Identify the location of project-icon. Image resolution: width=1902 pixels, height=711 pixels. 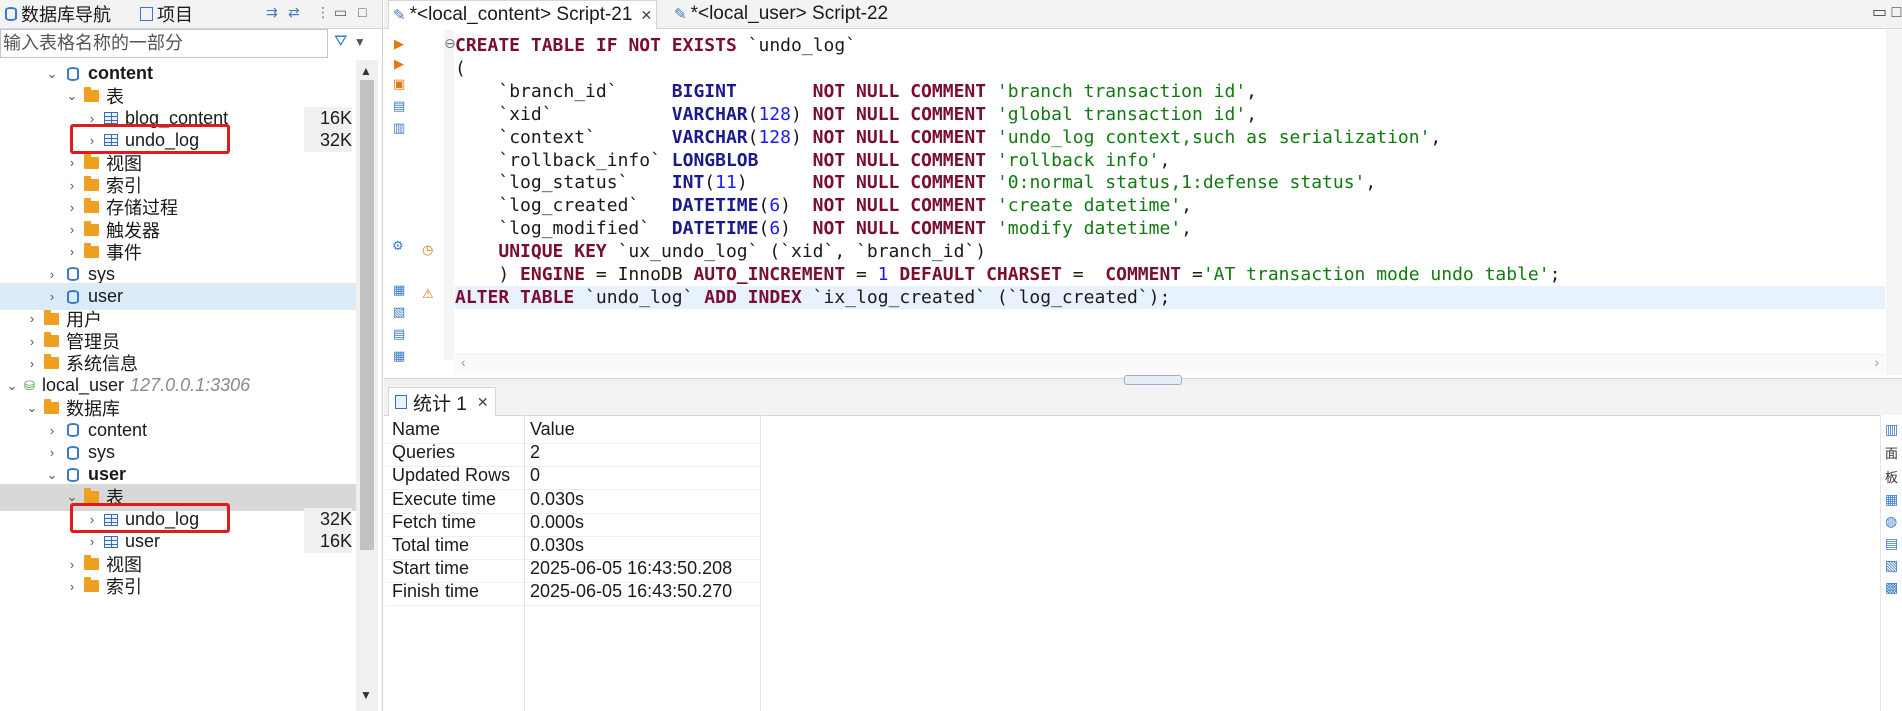
(146, 14).